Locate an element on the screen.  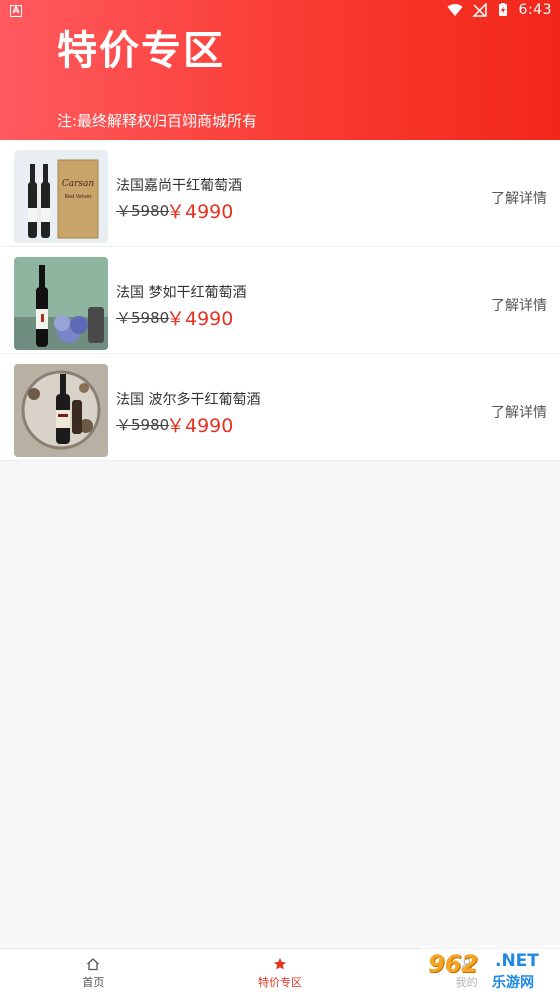
list-item: 法国 波尔多干红葡萄酒 ￥5980 ￥4990 了解详情 is located at coordinates (280, 407).